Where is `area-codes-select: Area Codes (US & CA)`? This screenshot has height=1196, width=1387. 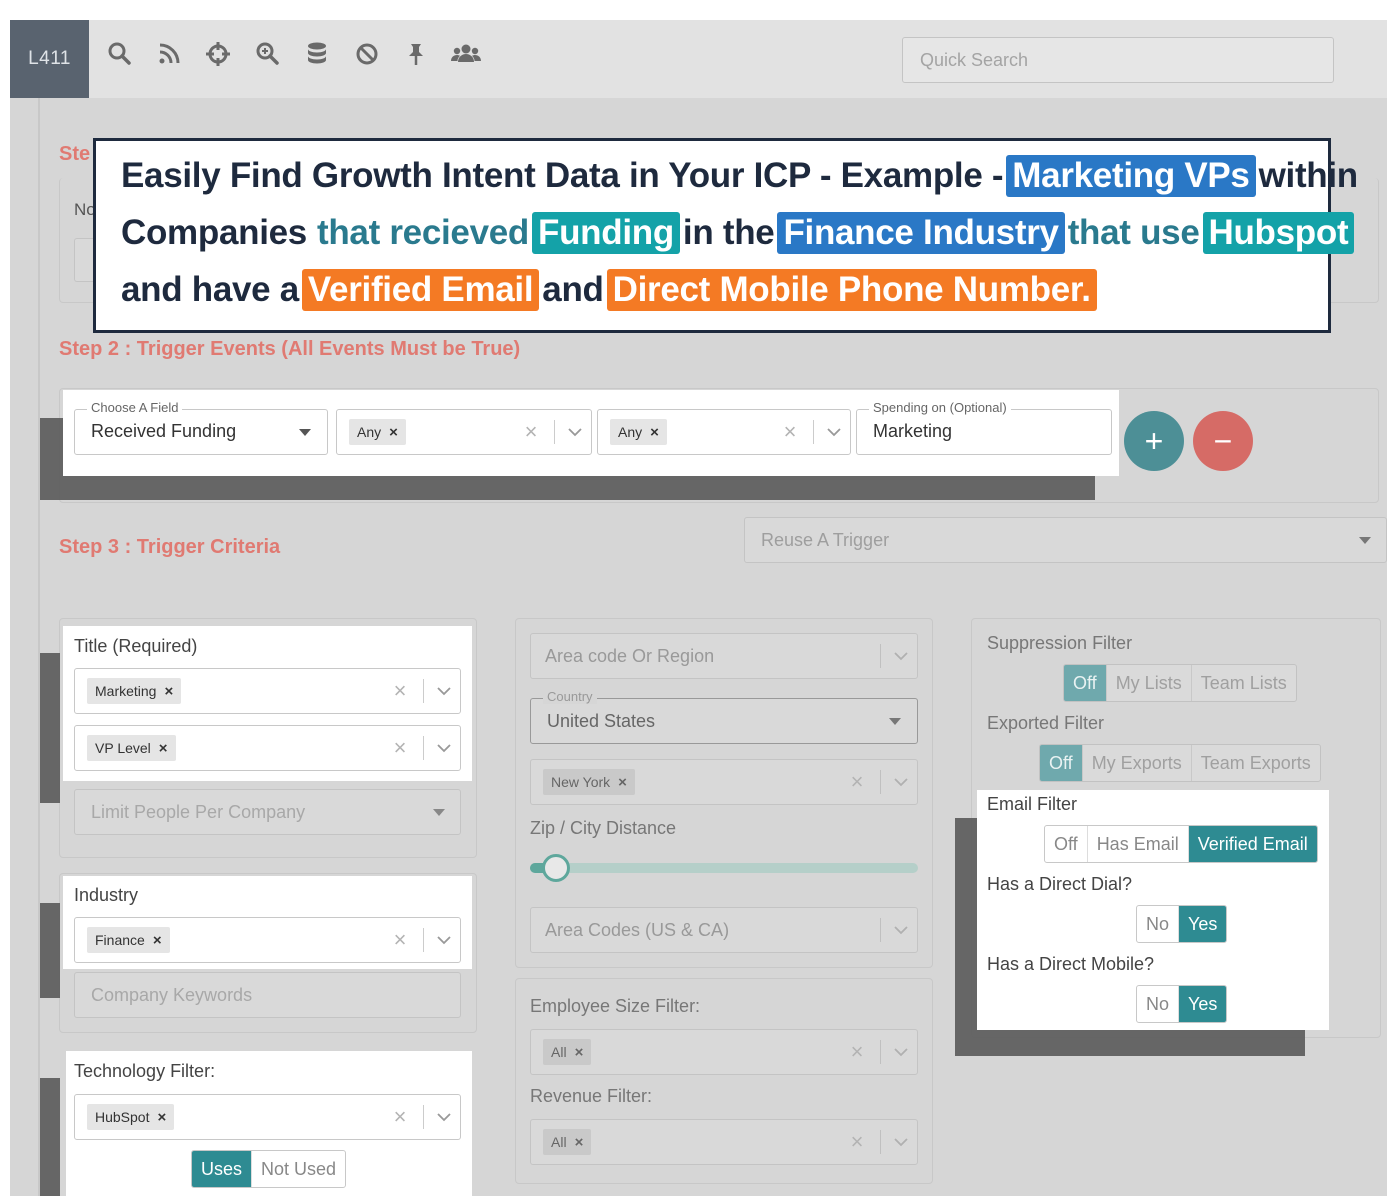
area-codes-select: Area Codes (US & CA) is located at coordinates (724, 930).